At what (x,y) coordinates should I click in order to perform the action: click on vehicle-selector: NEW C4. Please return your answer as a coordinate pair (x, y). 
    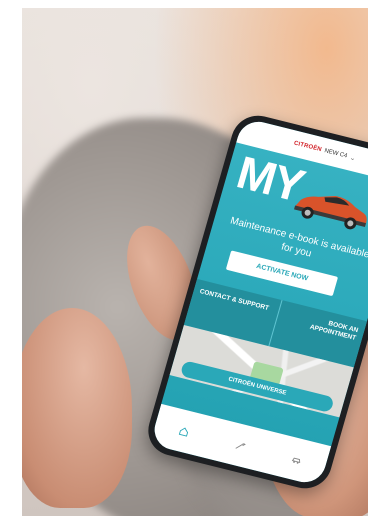
    Looking at the image, I should click on (336, 153).